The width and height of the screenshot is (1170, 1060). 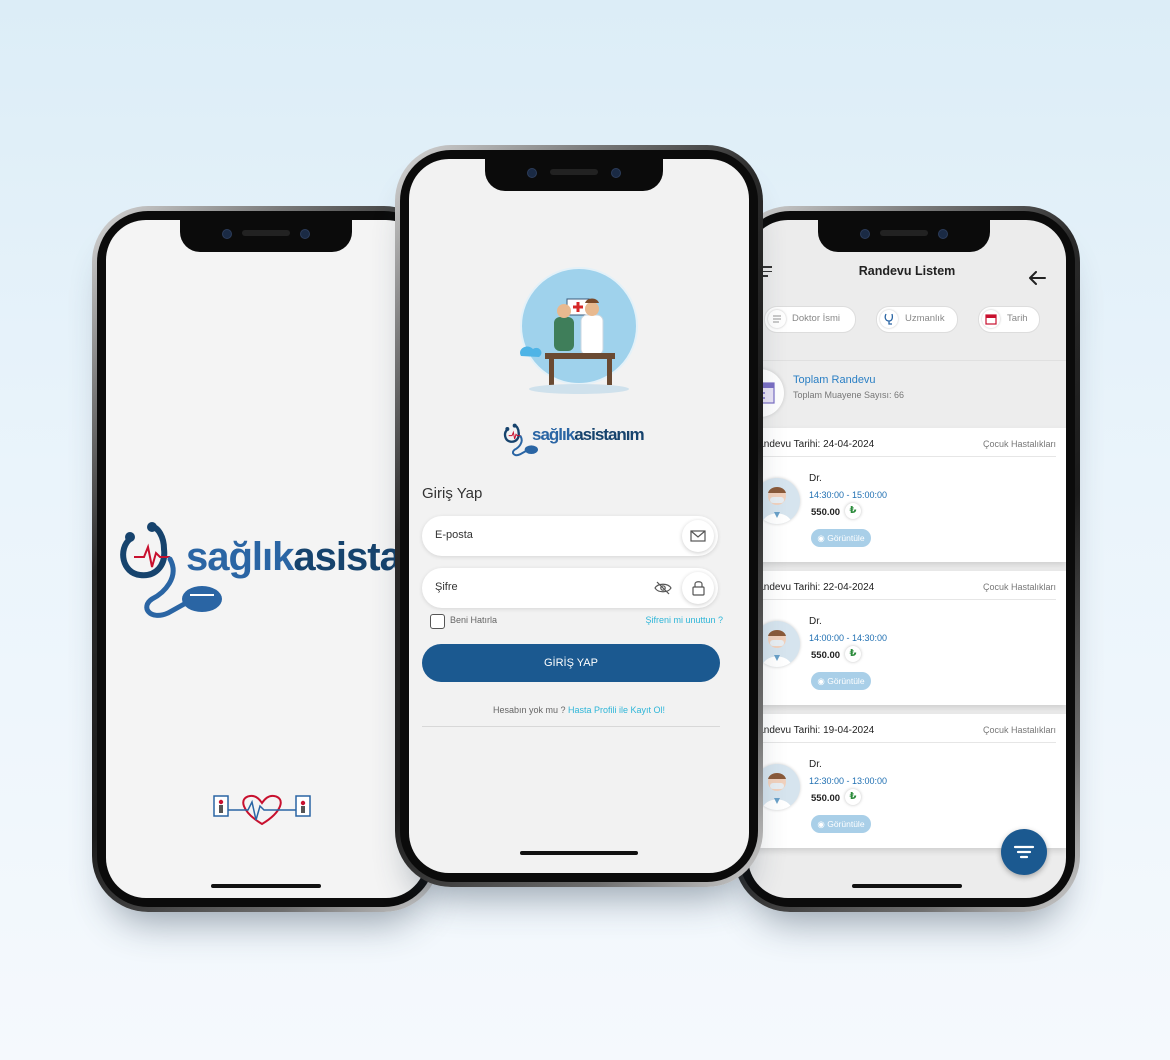 I want to click on filter-label: Tarih, so click(x=1017, y=318).